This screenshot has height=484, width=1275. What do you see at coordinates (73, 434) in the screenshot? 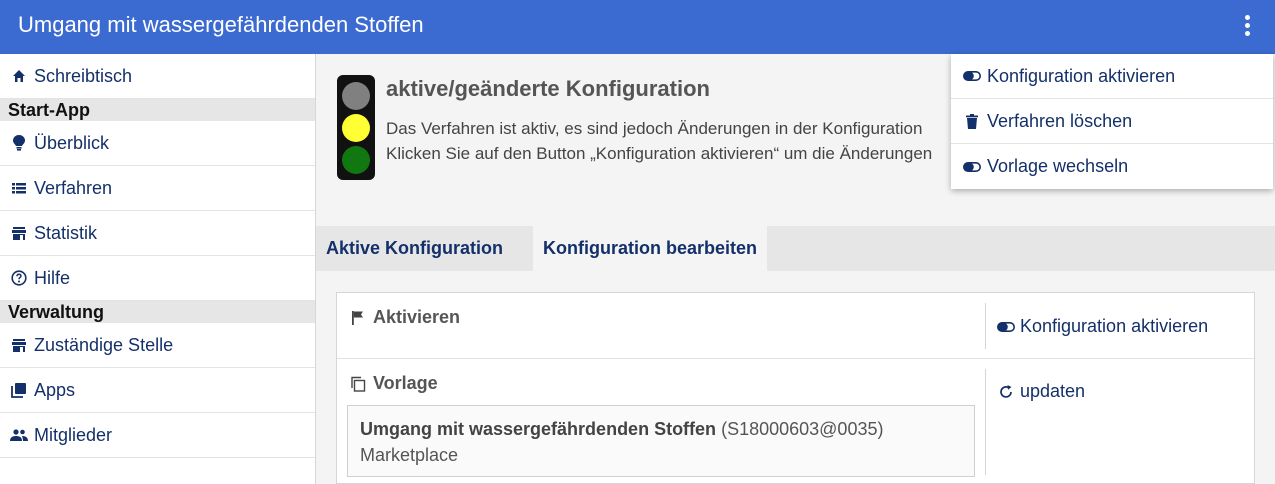
I see `sidebar-item-label: Mitglieder` at bounding box center [73, 434].